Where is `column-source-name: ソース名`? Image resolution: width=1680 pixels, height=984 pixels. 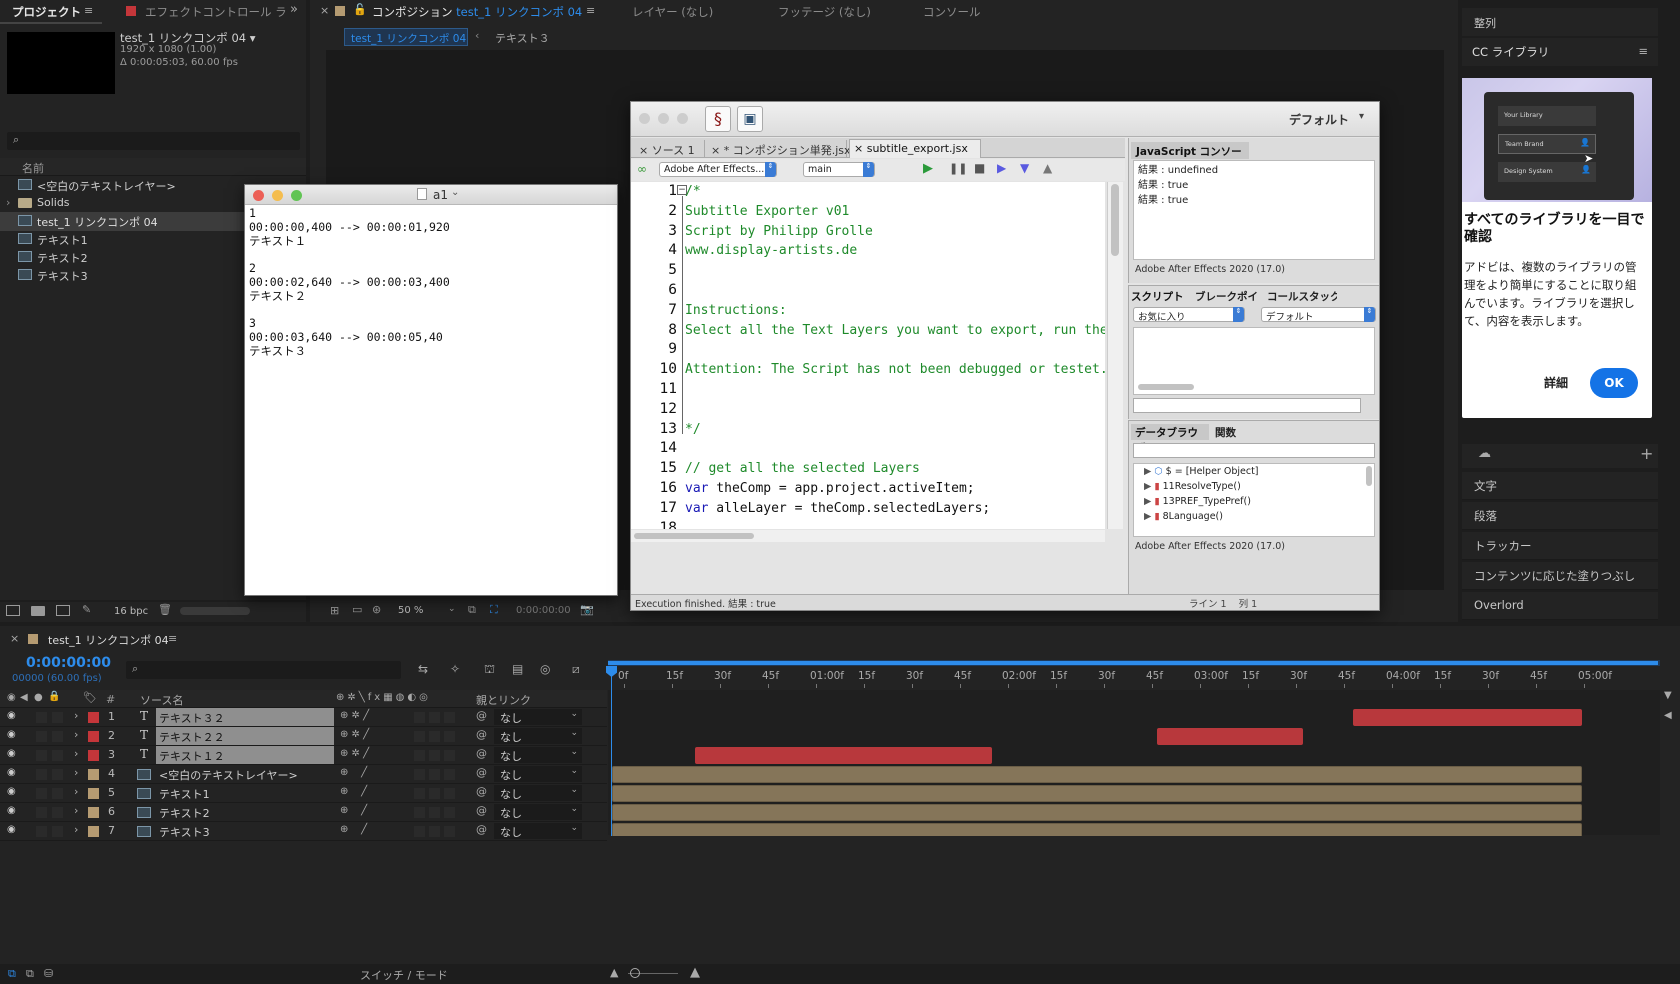 column-source-name: ソース名 is located at coordinates (161, 700).